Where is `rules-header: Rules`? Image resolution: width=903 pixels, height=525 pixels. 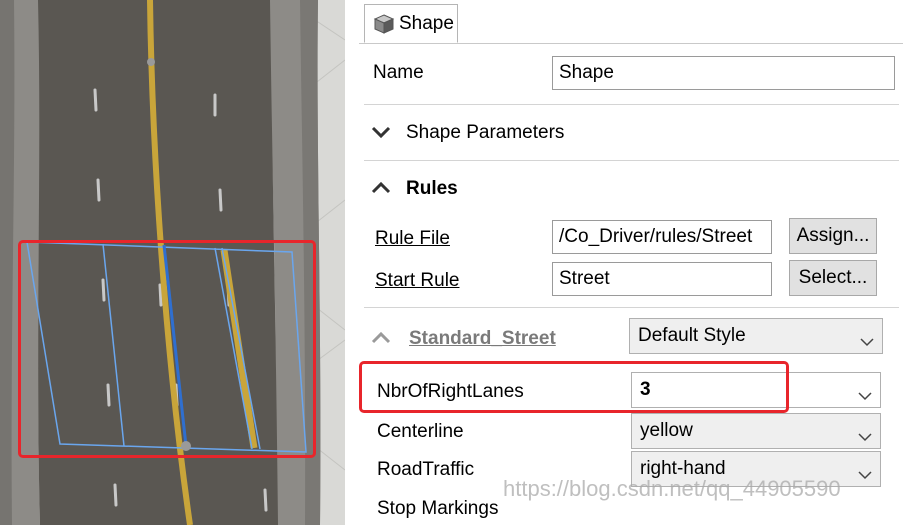 rules-header: Rules is located at coordinates (432, 189).